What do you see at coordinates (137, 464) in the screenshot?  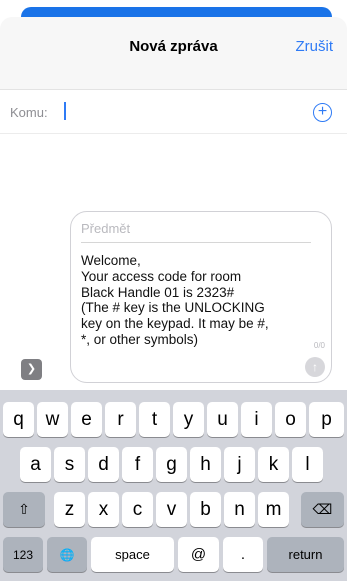 I see `key-f: f` at bounding box center [137, 464].